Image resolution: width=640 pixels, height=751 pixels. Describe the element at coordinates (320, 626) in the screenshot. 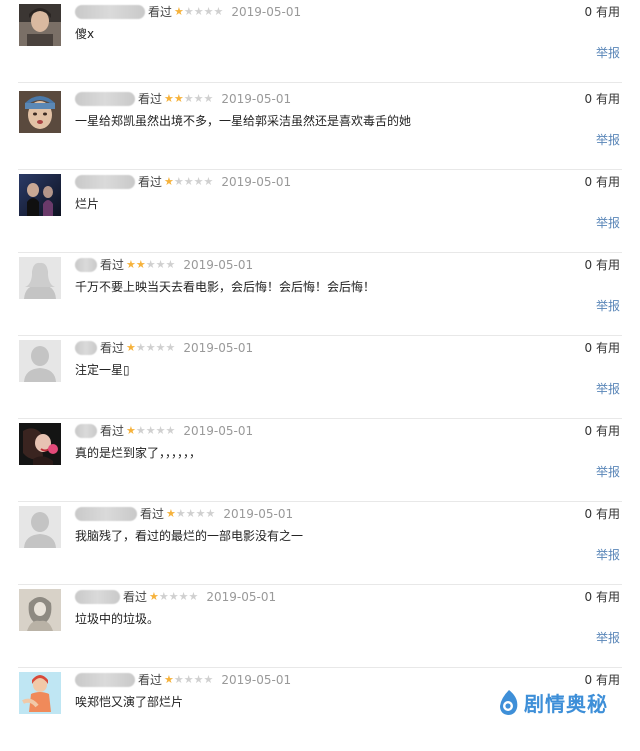

I see `review-item: 看过 ★★★★★ 2019-05-01 0 有用 垃圾中的垃圾。 举报` at that location.